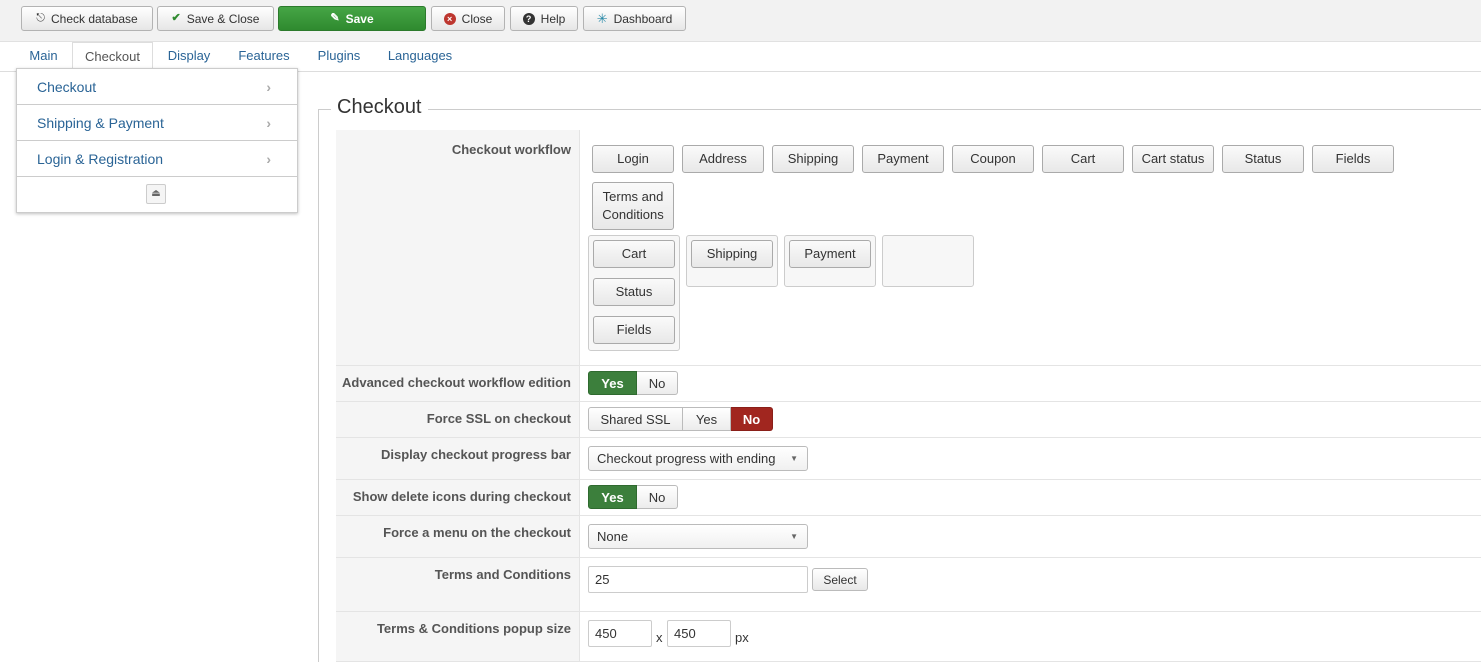  Describe the element at coordinates (634, 330) in the screenshot. I see `workflow-step-item-fields: Fields` at that location.